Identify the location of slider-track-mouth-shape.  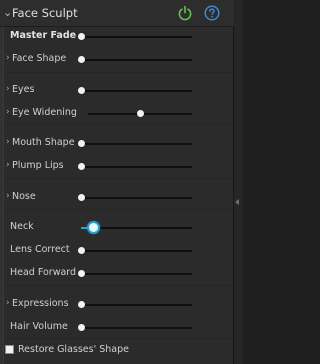
(136, 144).